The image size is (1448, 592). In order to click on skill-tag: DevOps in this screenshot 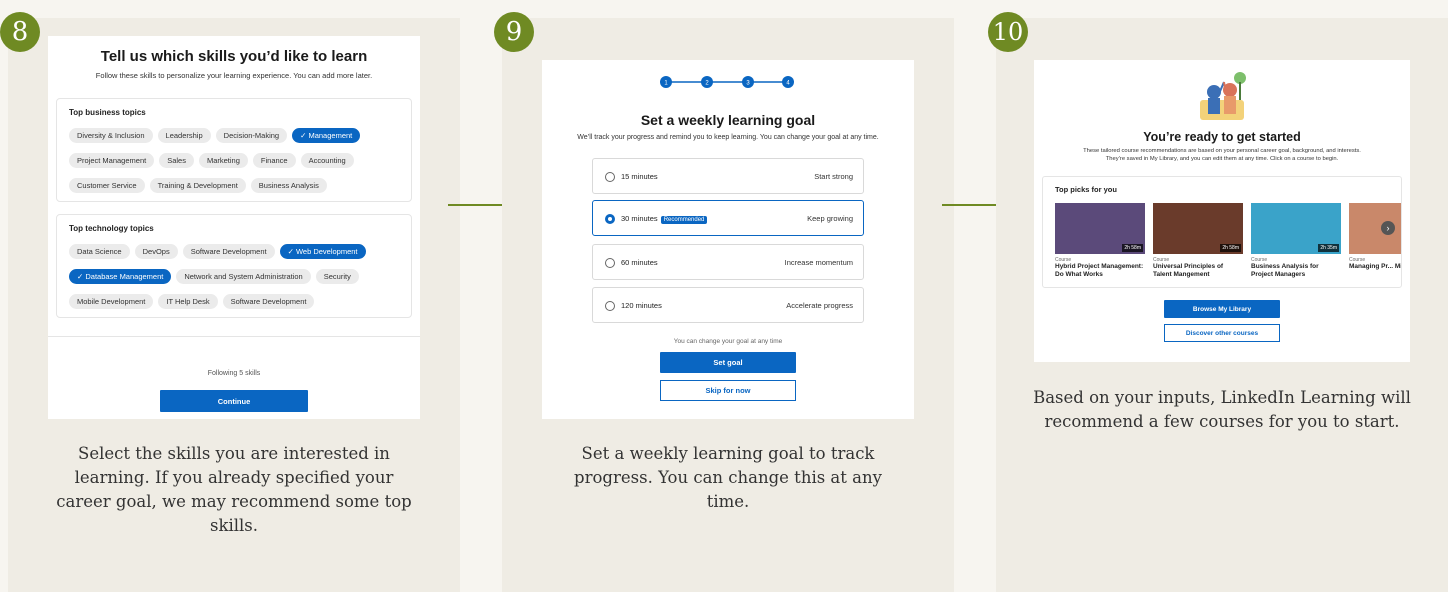, I will do `click(156, 251)`.